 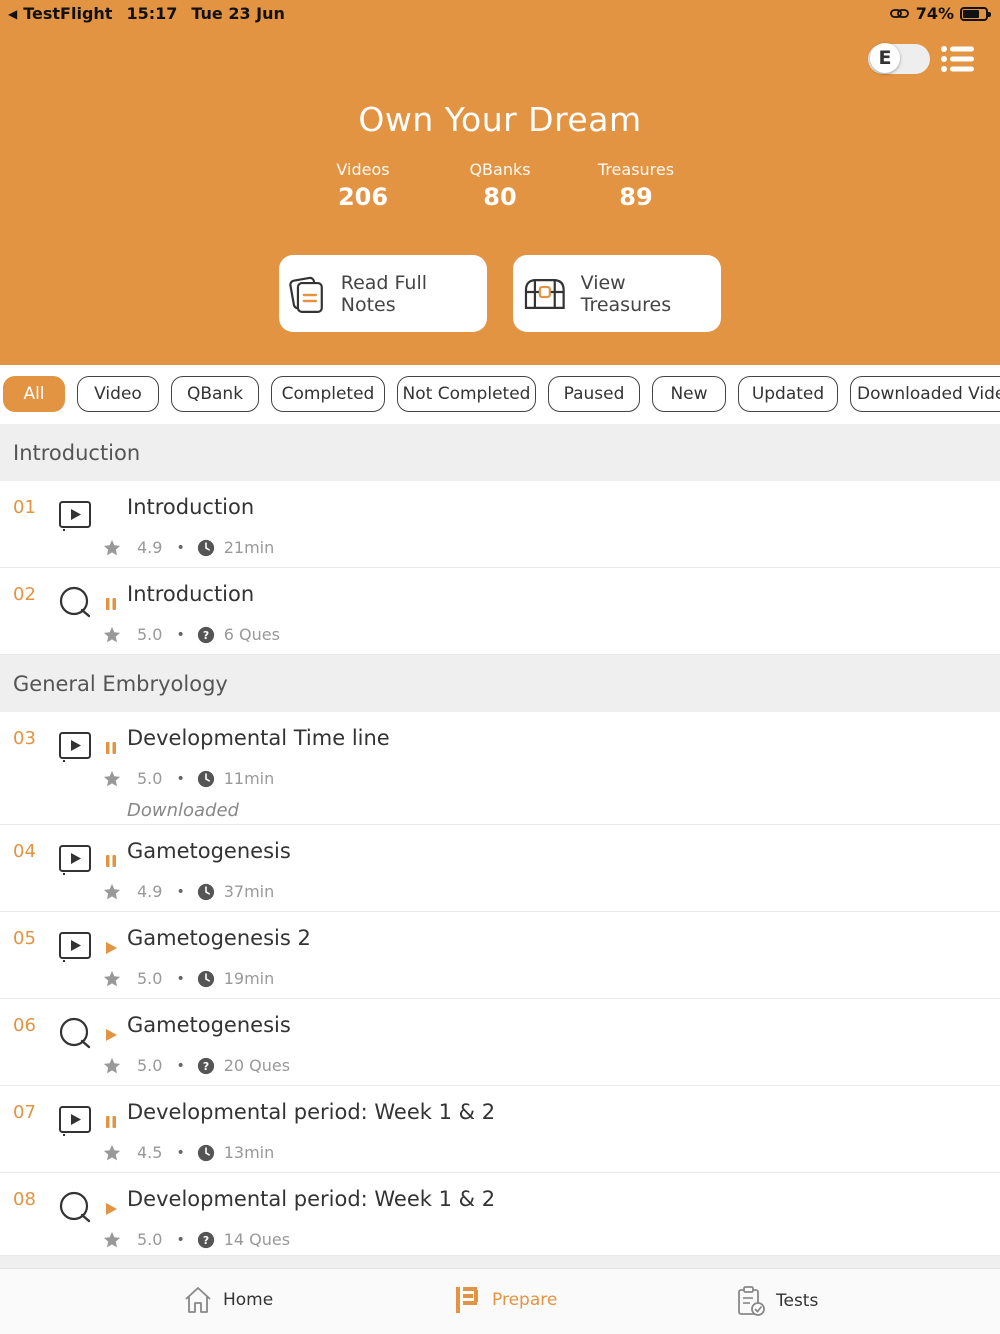 What do you see at coordinates (500, 185) in the screenshot?
I see `stat-qbanks: QBanks 80` at bounding box center [500, 185].